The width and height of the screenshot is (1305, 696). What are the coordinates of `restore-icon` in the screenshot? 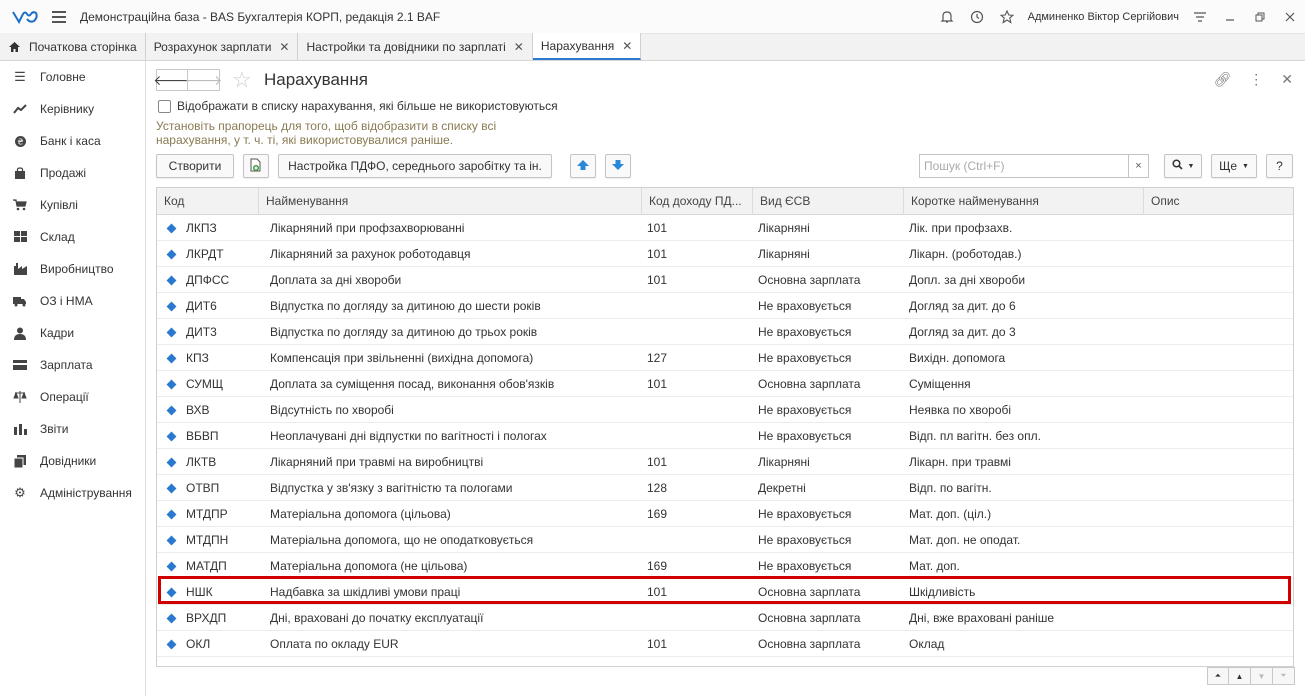 It's located at (1260, 17).